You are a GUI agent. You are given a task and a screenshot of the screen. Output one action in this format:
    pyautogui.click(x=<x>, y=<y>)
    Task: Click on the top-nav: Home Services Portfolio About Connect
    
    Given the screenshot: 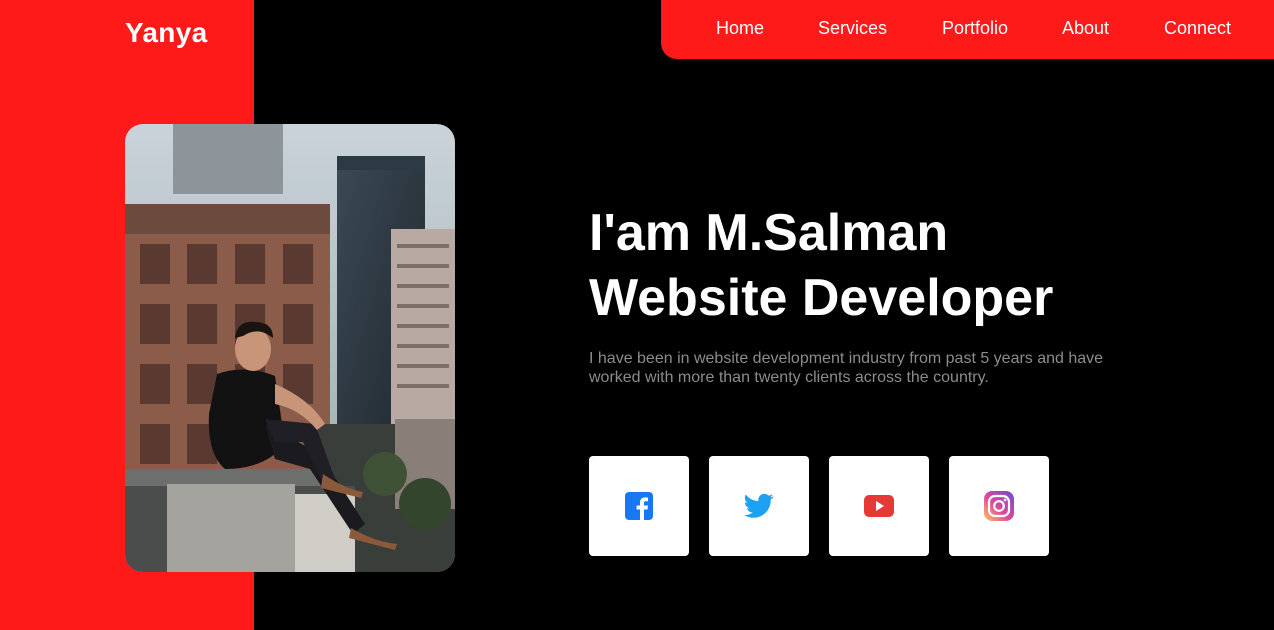 What is the action you would take?
    pyautogui.click(x=967, y=29)
    